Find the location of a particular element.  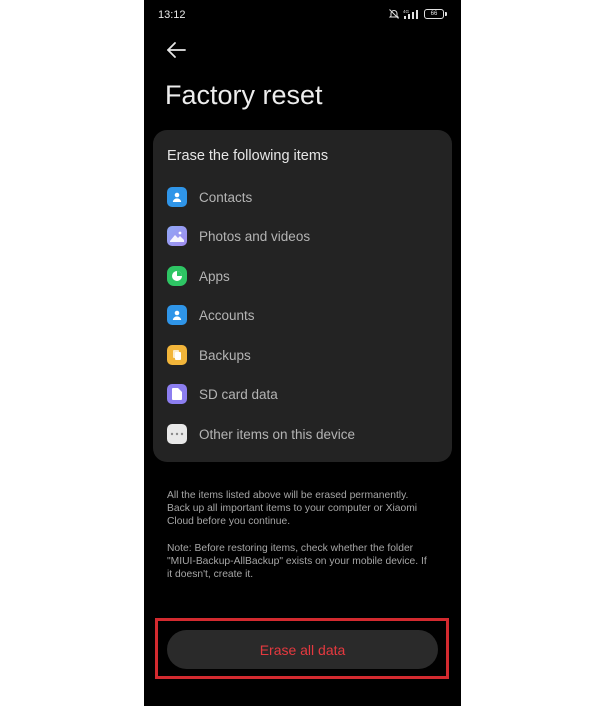

item-label: SD card data is located at coordinates (238, 394).